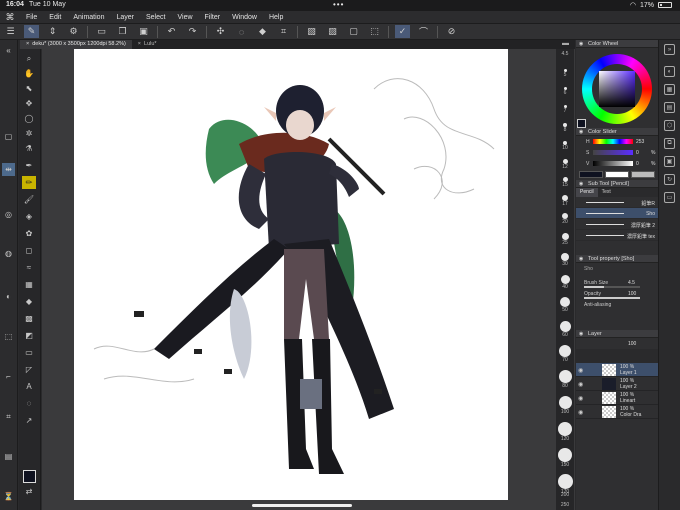  Describe the element at coordinates (125, 17) in the screenshot. I see `menu-layer: Layer` at that location.